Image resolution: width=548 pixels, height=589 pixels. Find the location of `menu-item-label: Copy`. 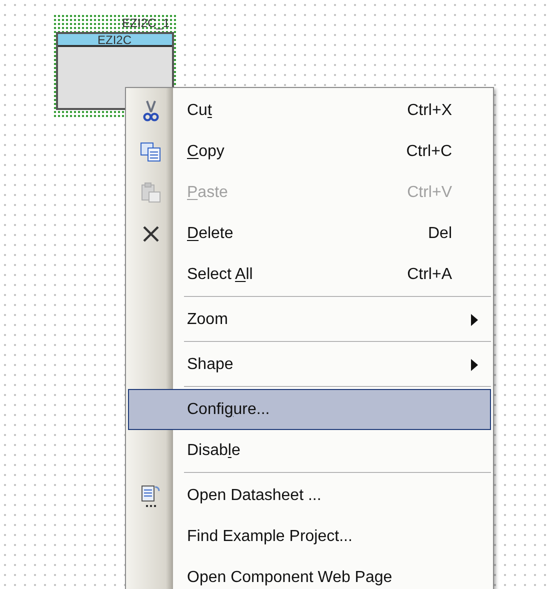

menu-item-label: Copy is located at coordinates (205, 151).